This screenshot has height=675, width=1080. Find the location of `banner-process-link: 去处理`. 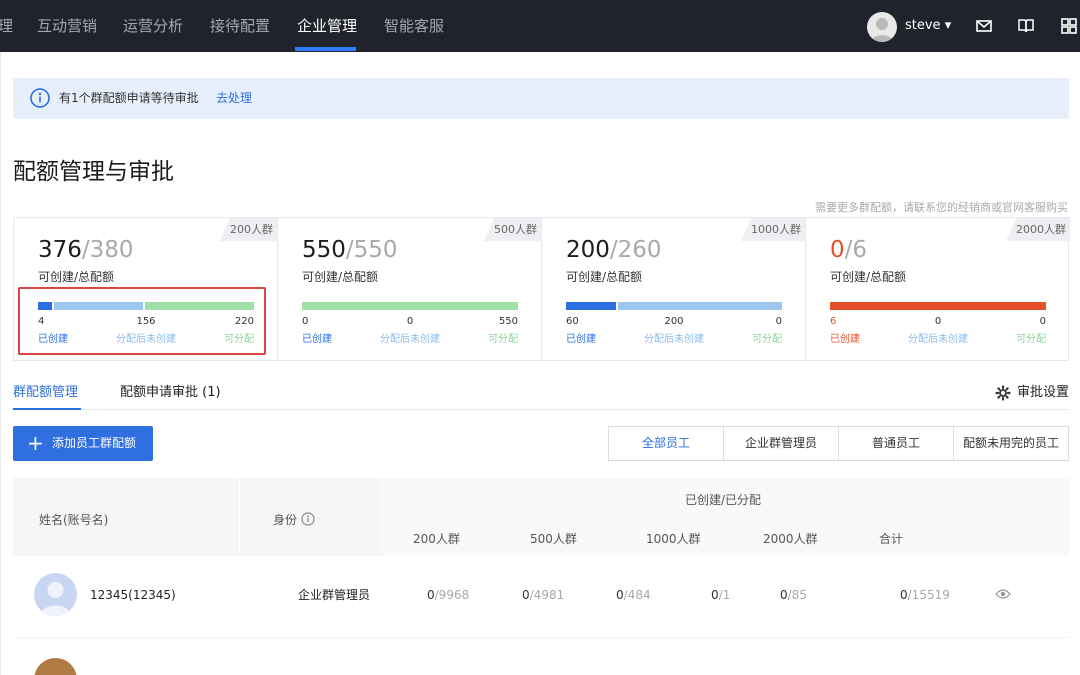

banner-process-link: 去处理 is located at coordinates (234, 98).